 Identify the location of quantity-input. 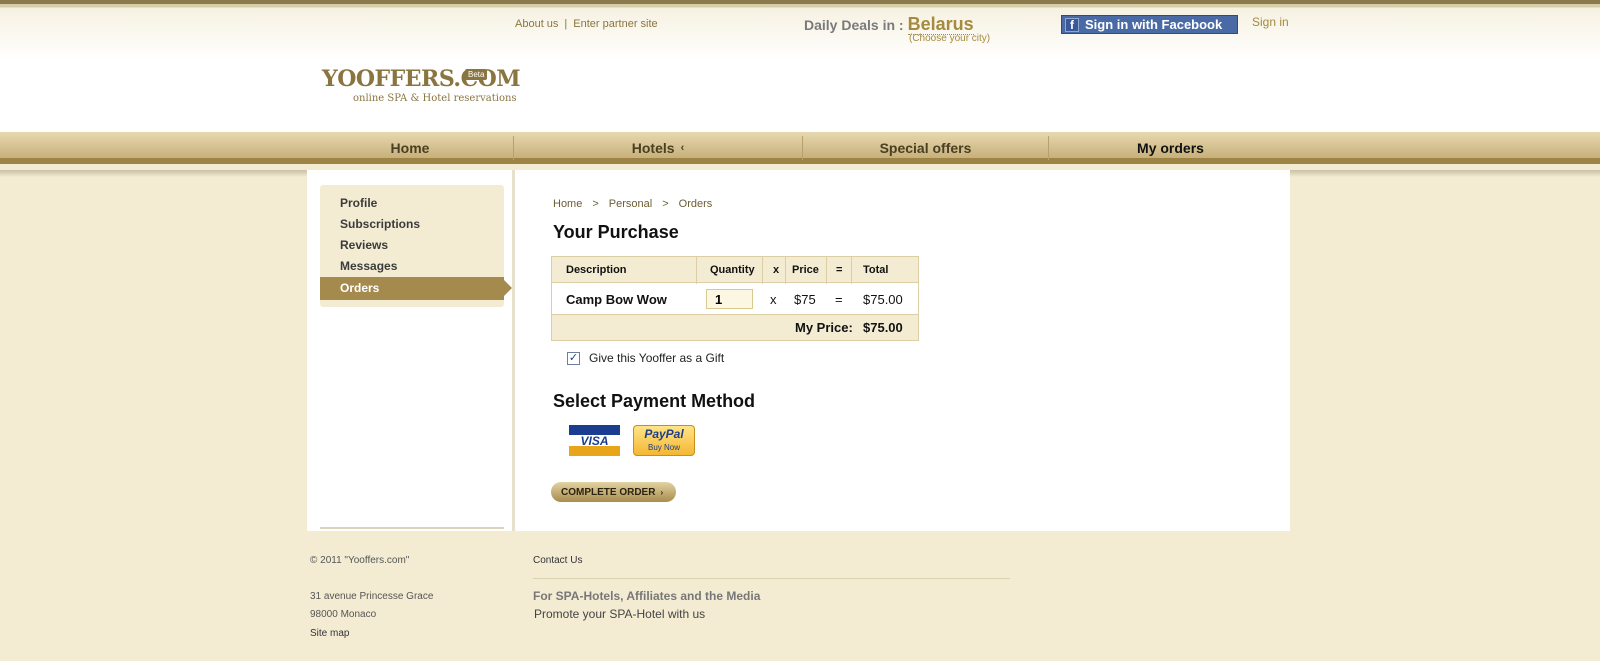
(729, 299).